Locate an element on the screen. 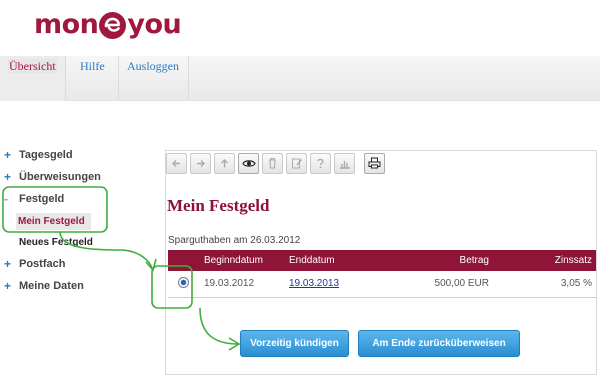 The width and height of the screenshot is (600, 377). transfer-back-button: Am Ende zurücküberweisen is located at coordinates (439, 343).